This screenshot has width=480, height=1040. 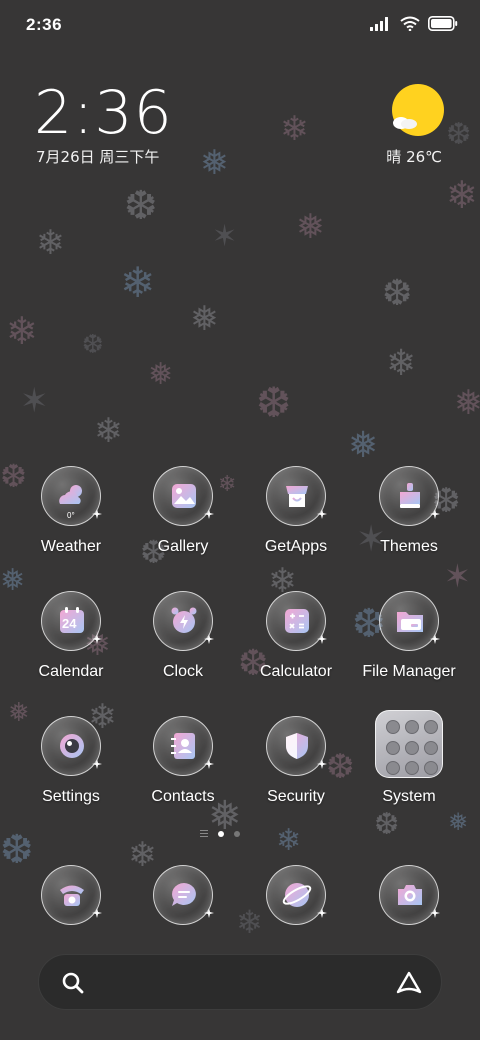 I want to click on calendar-icon: 24, so click(x=71, y=621).